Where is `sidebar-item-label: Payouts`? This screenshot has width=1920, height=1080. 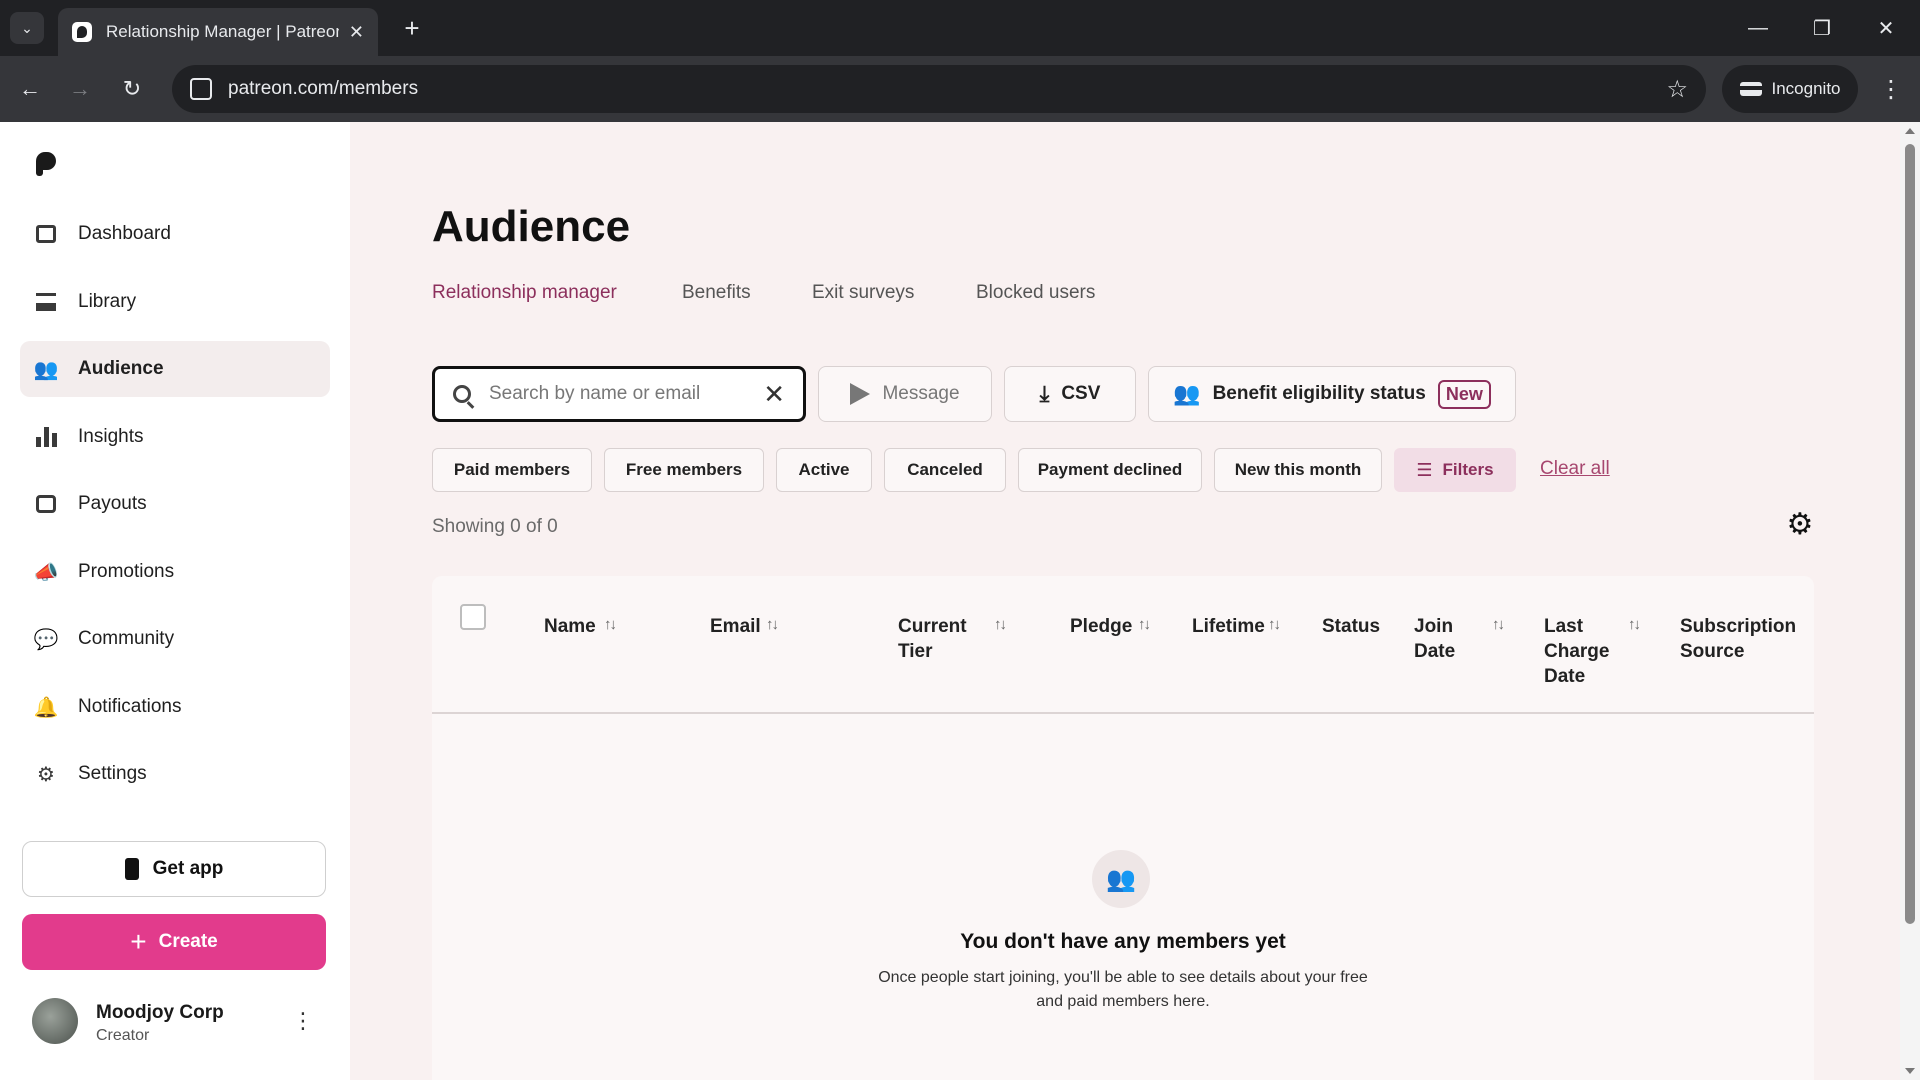 sidebar-item-label: Payouts is located at coordinates (112, 503).